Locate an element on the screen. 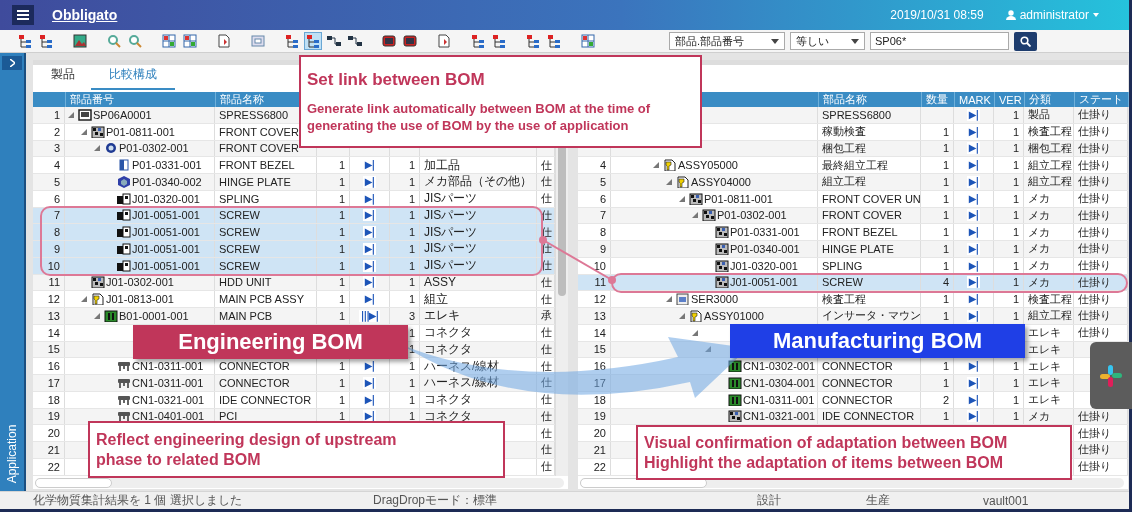  part-number: CN1-0321-001 is located at coordinates (168, 399).